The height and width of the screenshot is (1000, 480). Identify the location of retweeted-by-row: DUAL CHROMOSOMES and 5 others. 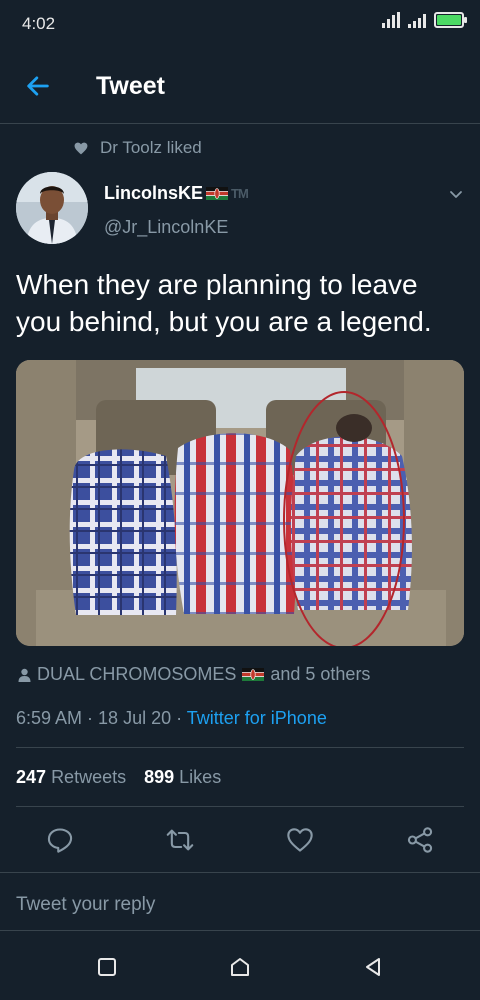
(194, 674).